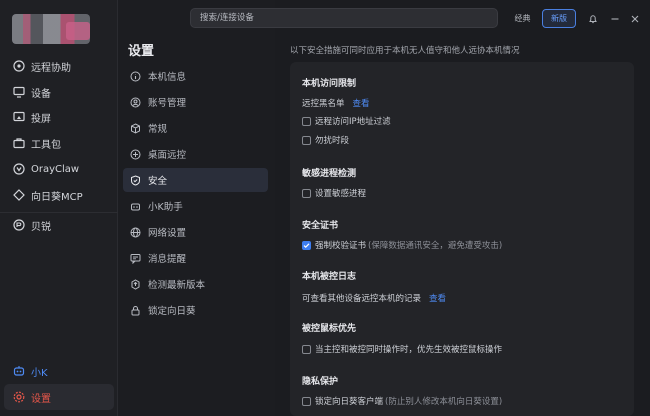 This screenshot has height=416, width=650. Describe the element at coordinates (341, 194) in the screenshot. I see `sensitive-process-label: 设置敏感进程` at that location.